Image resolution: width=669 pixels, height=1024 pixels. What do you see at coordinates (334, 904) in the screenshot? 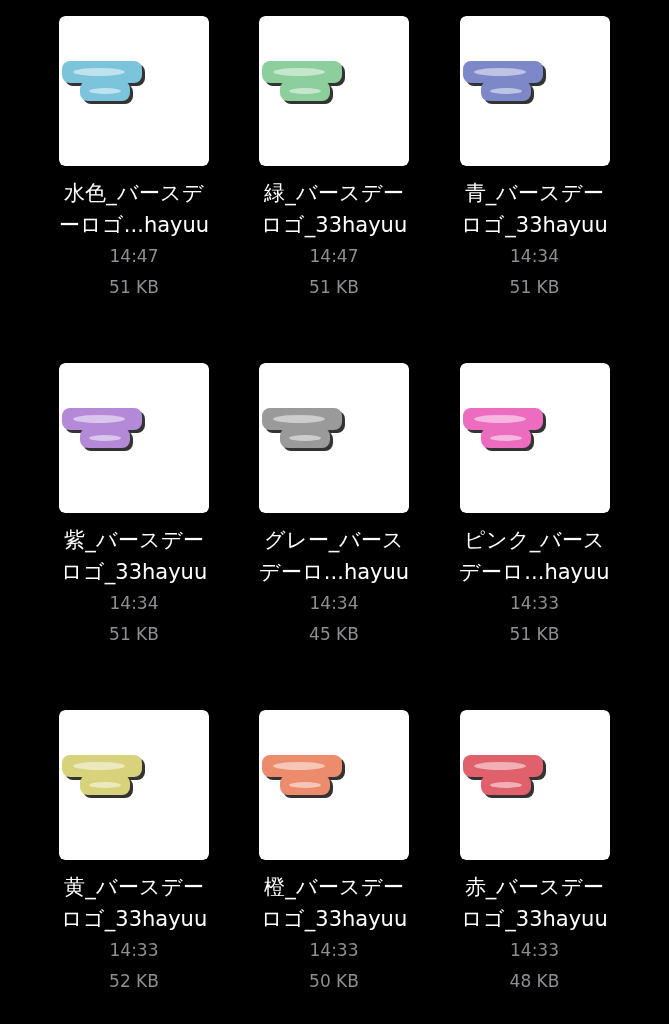
I see `file-name: 橙_バースデー ロゴ_33hayuu` at bounding box center [334, 904].